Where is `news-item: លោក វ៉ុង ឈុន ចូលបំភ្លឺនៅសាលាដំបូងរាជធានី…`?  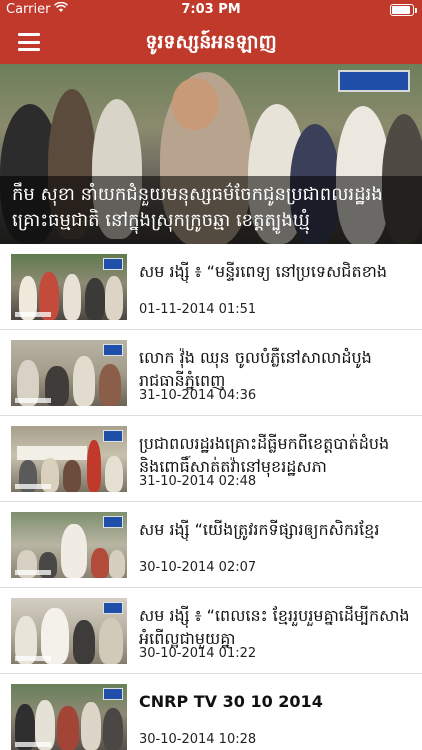
news-item: លោក វ៉ុង ឈុន ចូលបំភ្លឺនៅសាលាដំបូងរាជធានី… is located at coordinates (211, 373).